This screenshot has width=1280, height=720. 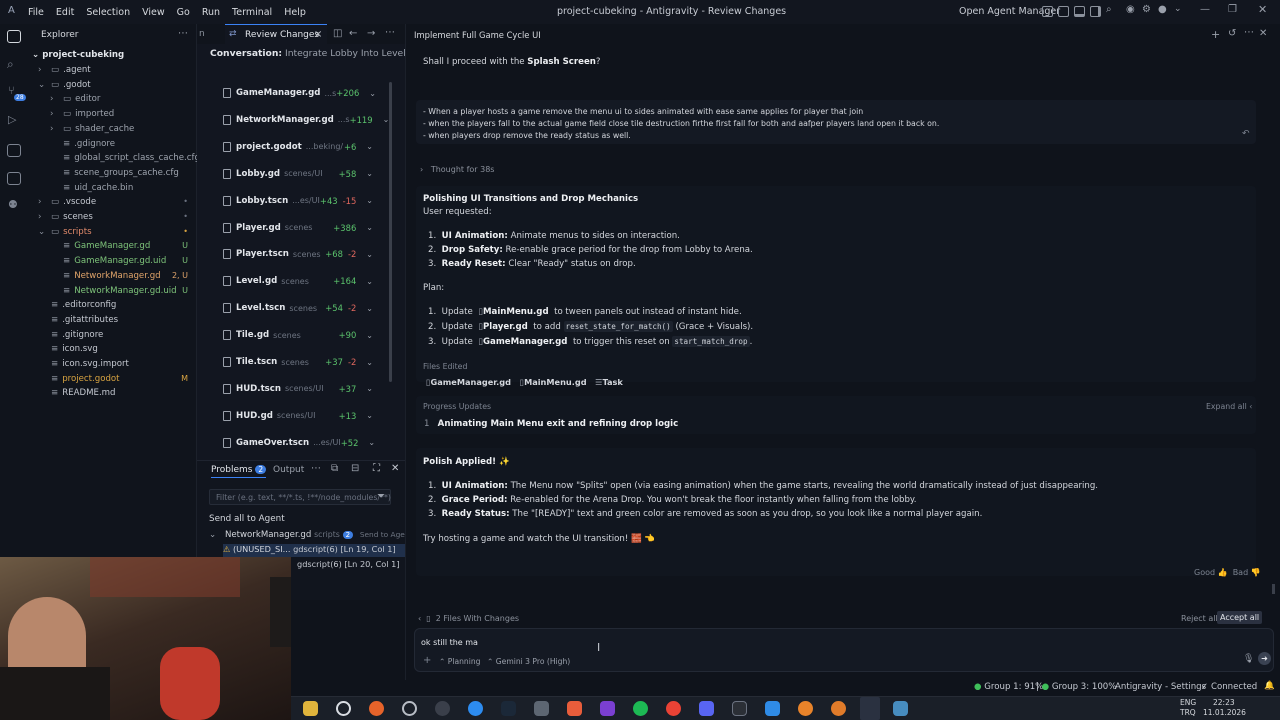 I want to click on tree-item: ≡ uid_cache.bin, so click(x=119, y=188).